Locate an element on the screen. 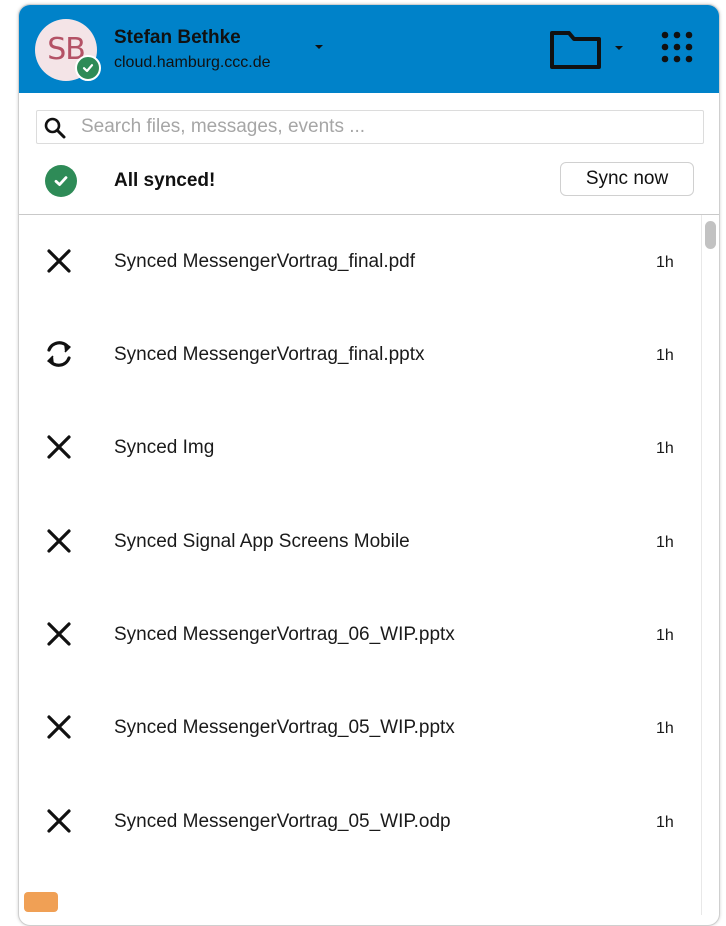  scrollbar-thumb is located at coordinates (710, 235).